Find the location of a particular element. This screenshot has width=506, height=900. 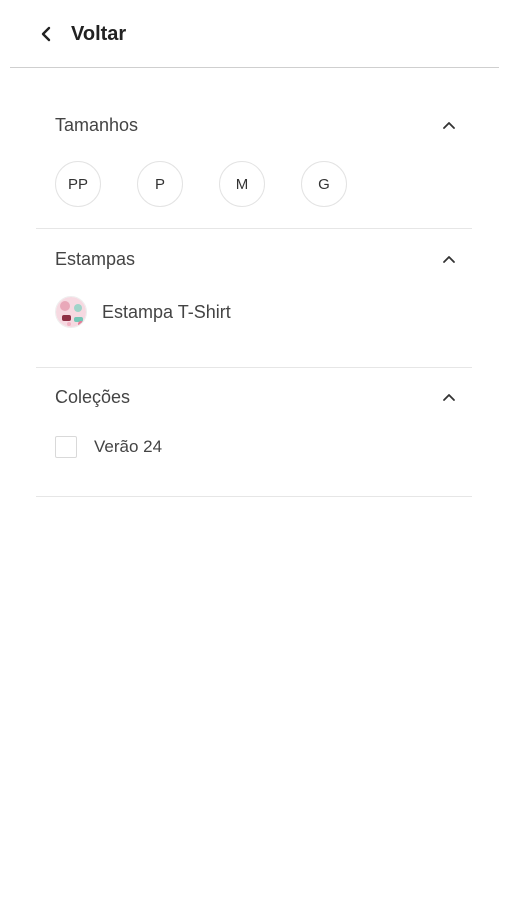

print-label: Estampa T-Shirt is located at coordinates (166, 311).